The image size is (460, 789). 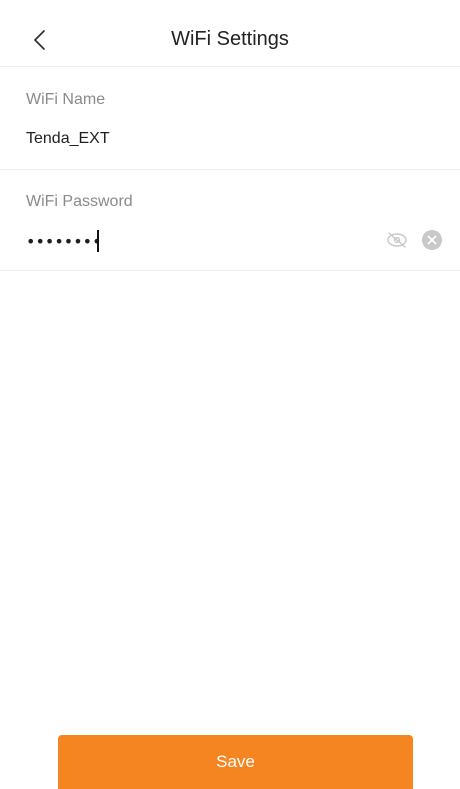 I want to click on wifi-password-row: WiFi Password, so click(x=230, y=220).